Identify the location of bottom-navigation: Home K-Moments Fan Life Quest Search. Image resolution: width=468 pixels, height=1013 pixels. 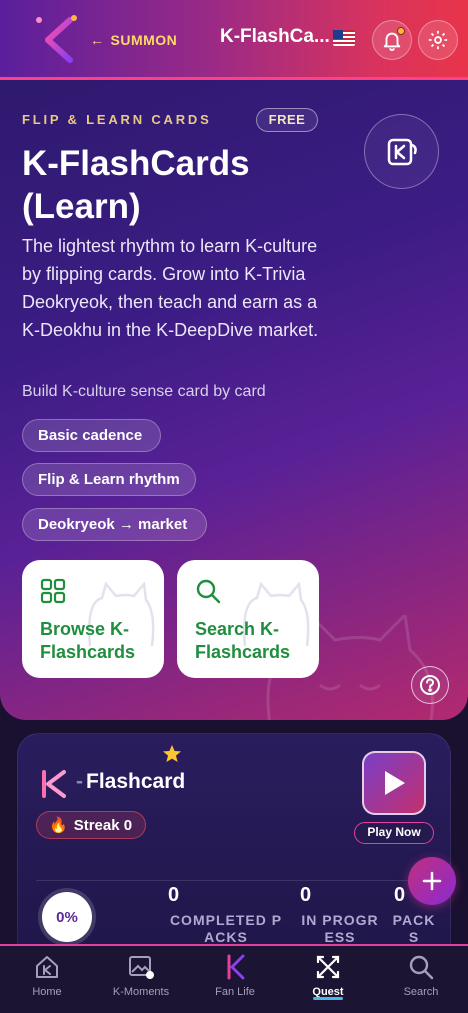
(234, 978).